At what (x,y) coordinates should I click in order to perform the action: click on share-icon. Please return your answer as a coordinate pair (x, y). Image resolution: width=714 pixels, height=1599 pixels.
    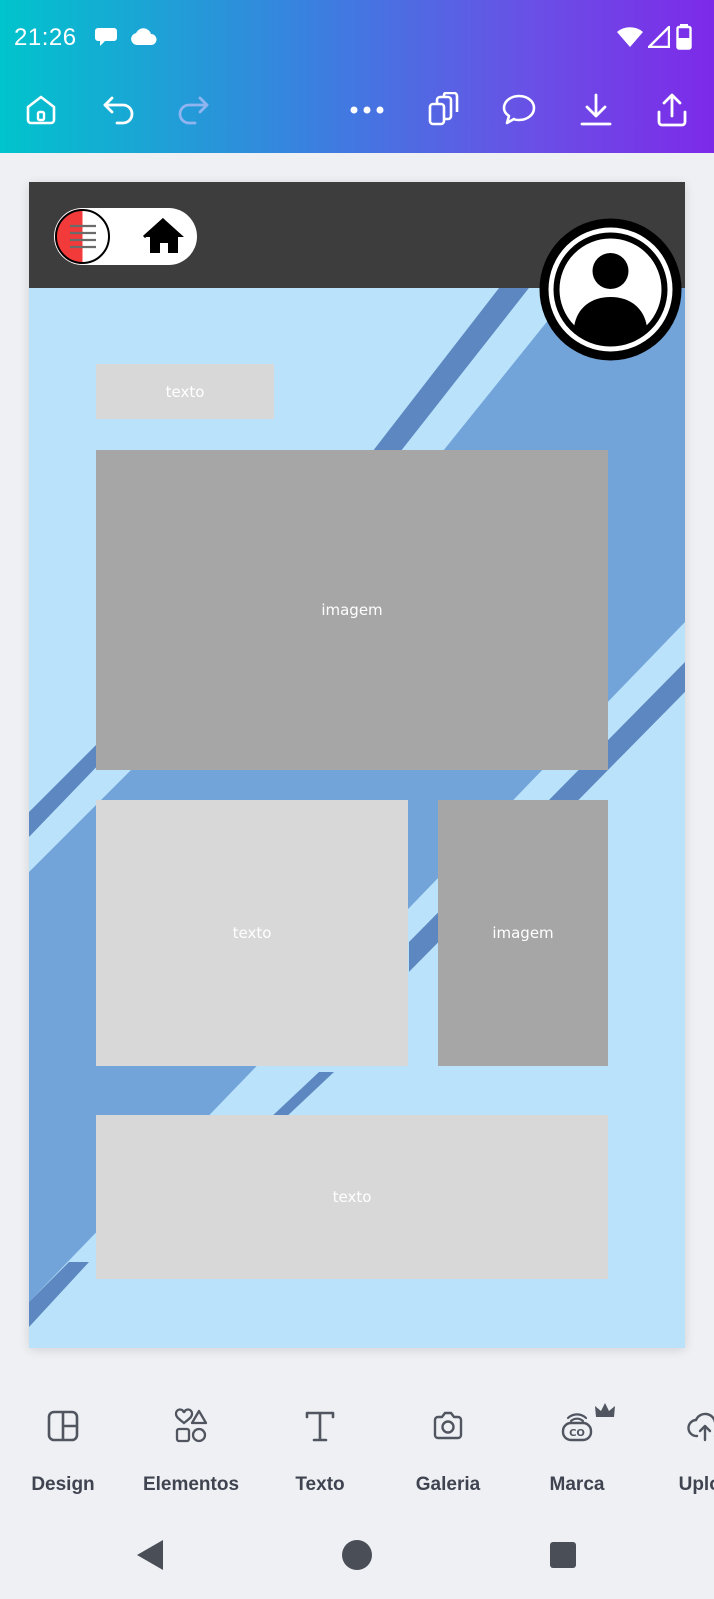
    Looking at the image, I should click on (672, 110).